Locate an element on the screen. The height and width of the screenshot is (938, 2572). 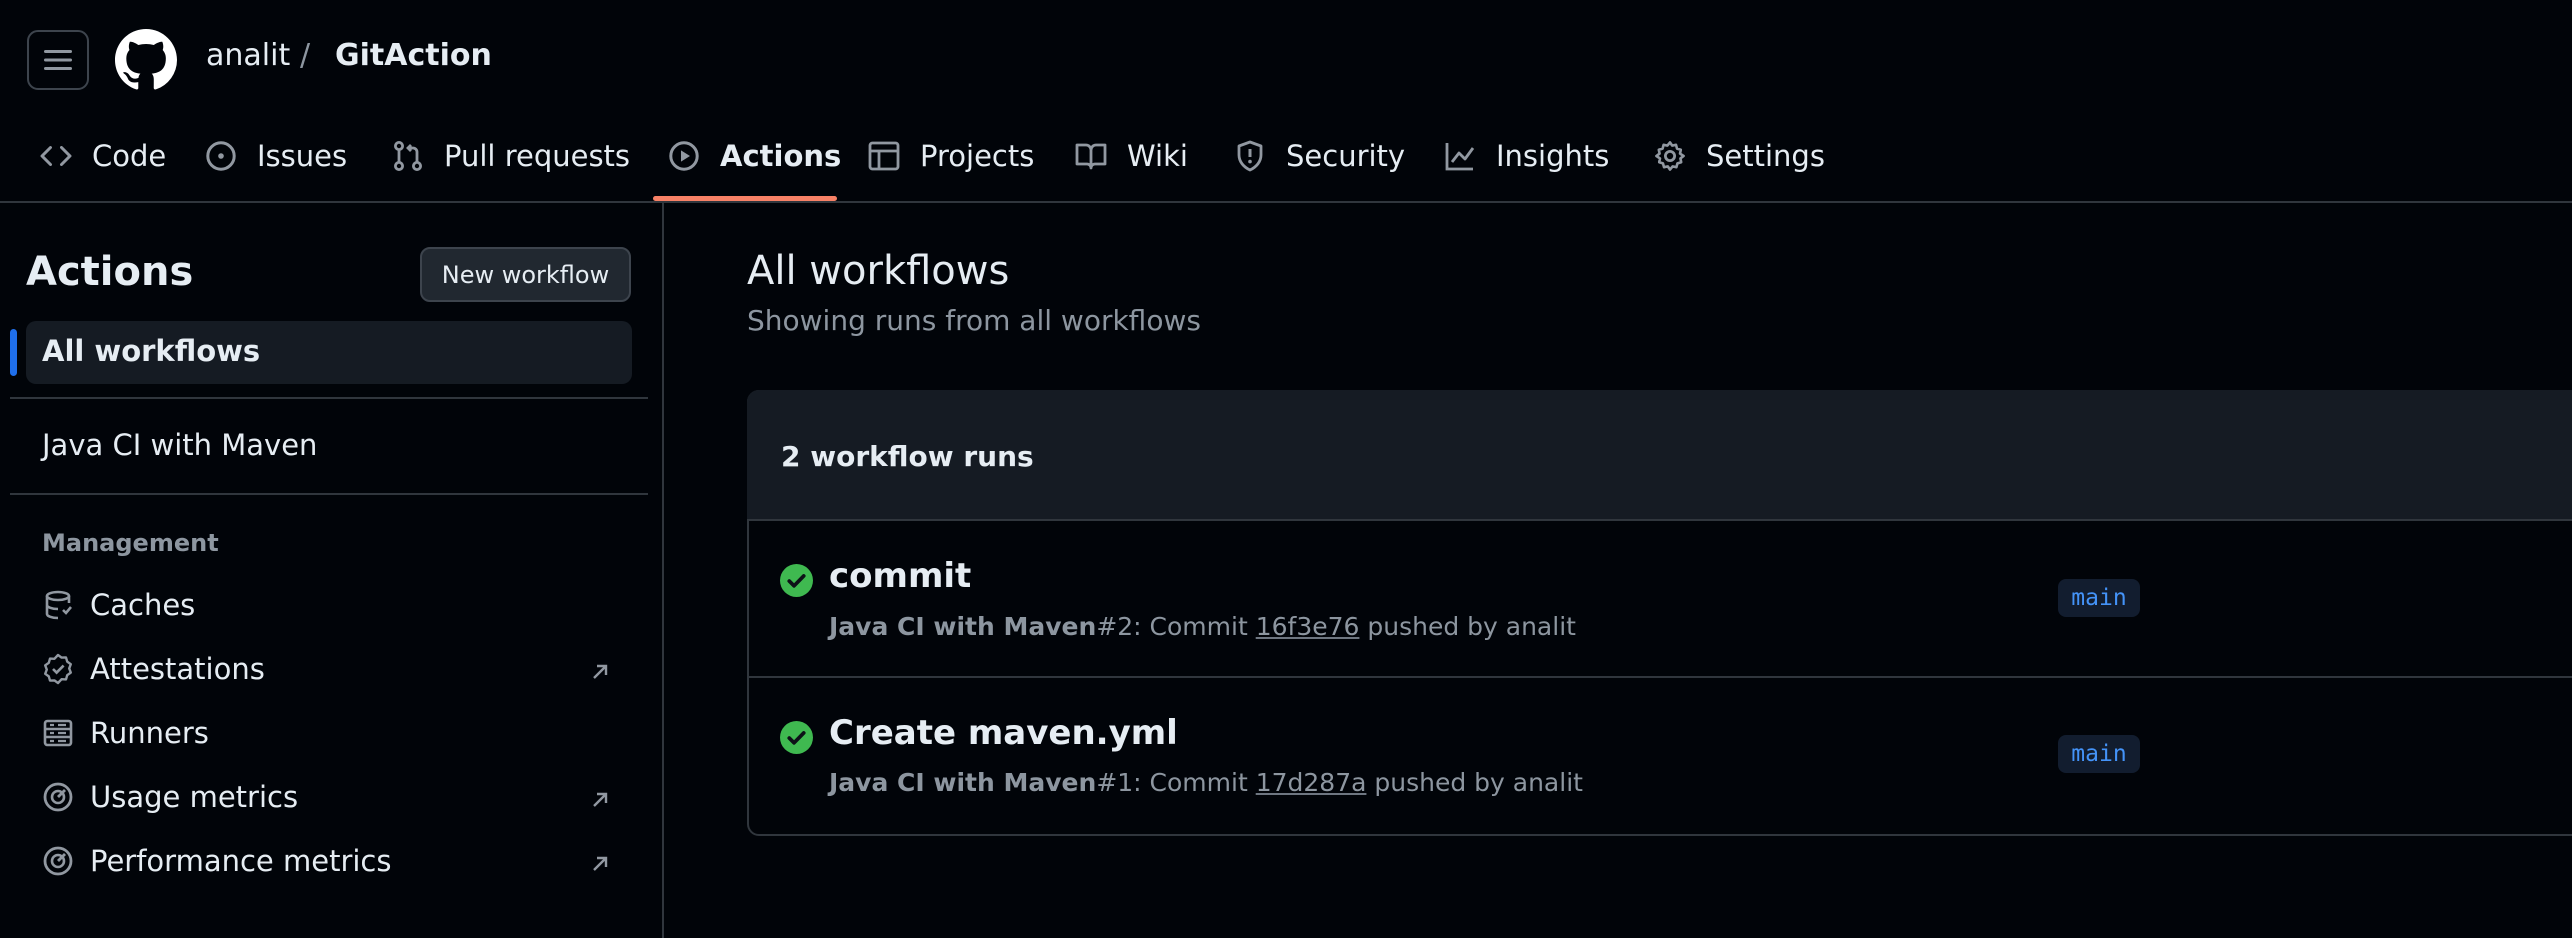
sidebar-item-runners: Runners is located at coordinates (125, 733).